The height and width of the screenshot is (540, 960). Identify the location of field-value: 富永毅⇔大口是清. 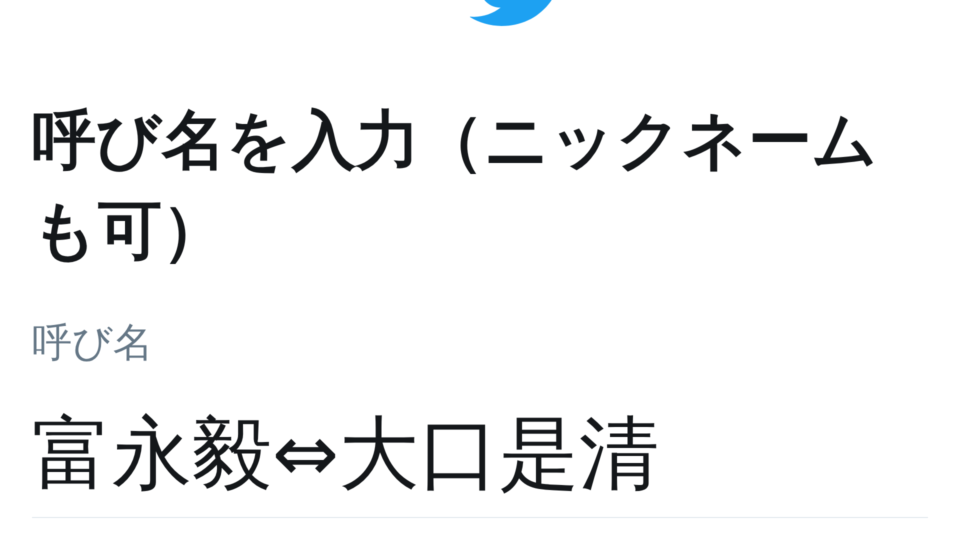
(346, 454).